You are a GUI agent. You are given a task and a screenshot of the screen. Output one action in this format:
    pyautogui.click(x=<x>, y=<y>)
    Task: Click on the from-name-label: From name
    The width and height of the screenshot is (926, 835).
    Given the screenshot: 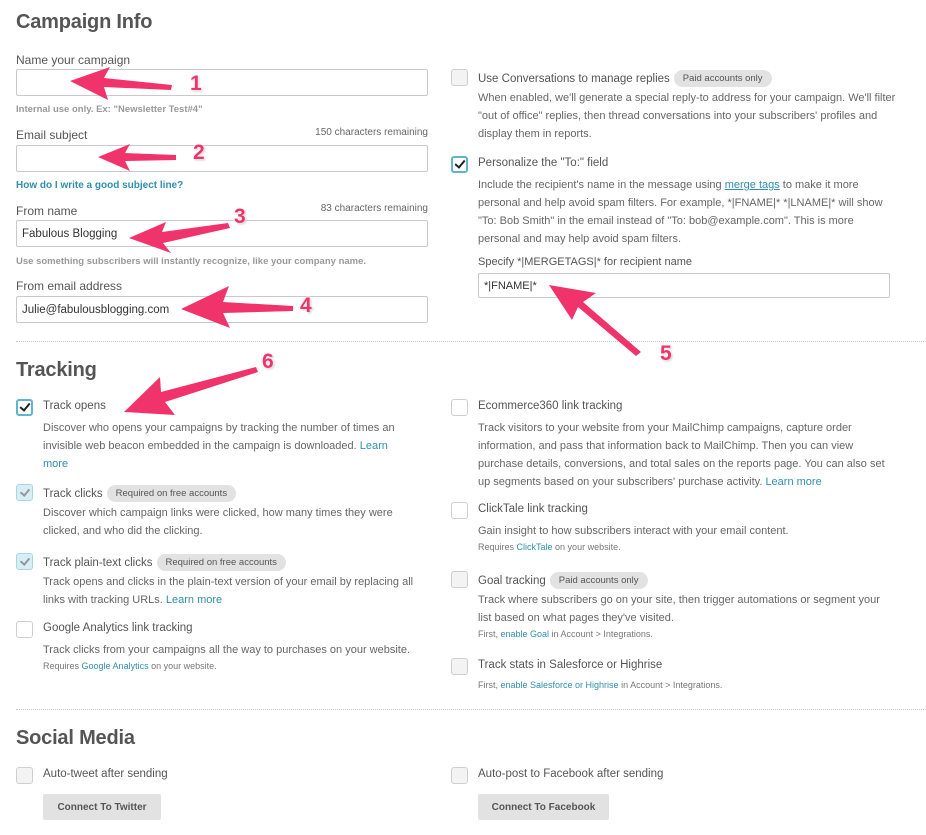 What is the action you would take?
    pyautogui.click(x=47, y=211)
    